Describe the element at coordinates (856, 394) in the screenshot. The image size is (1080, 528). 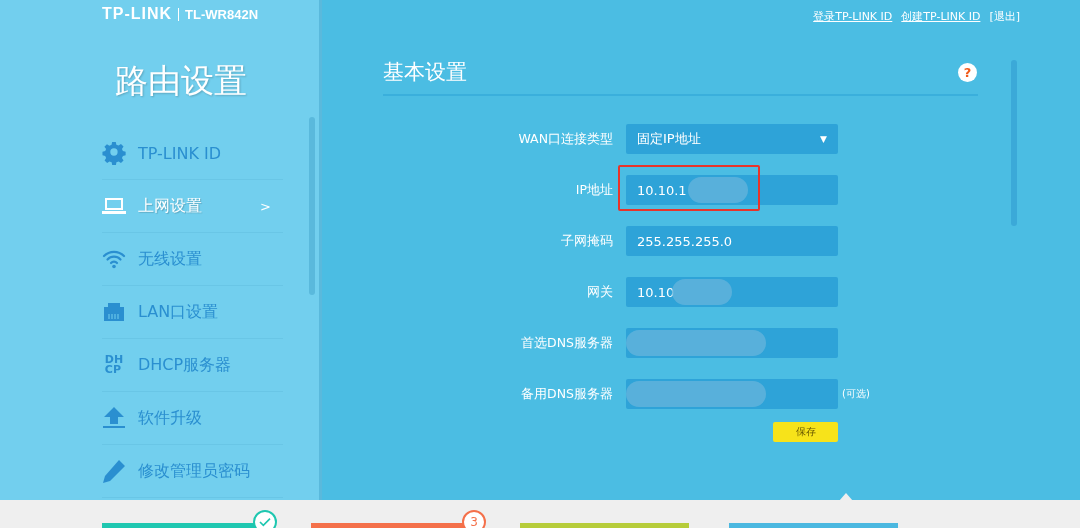
I see `optional-note: (可选)` at that location.